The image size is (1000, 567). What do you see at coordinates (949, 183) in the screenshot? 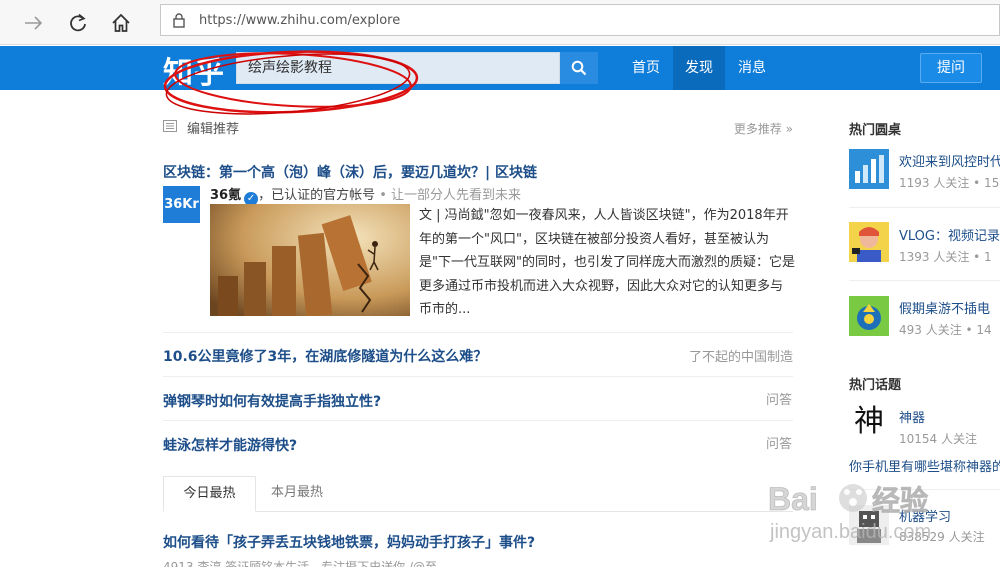
I see `roundtable-meta: 1193 人关注 • 15` at bounding box center [949, 183].